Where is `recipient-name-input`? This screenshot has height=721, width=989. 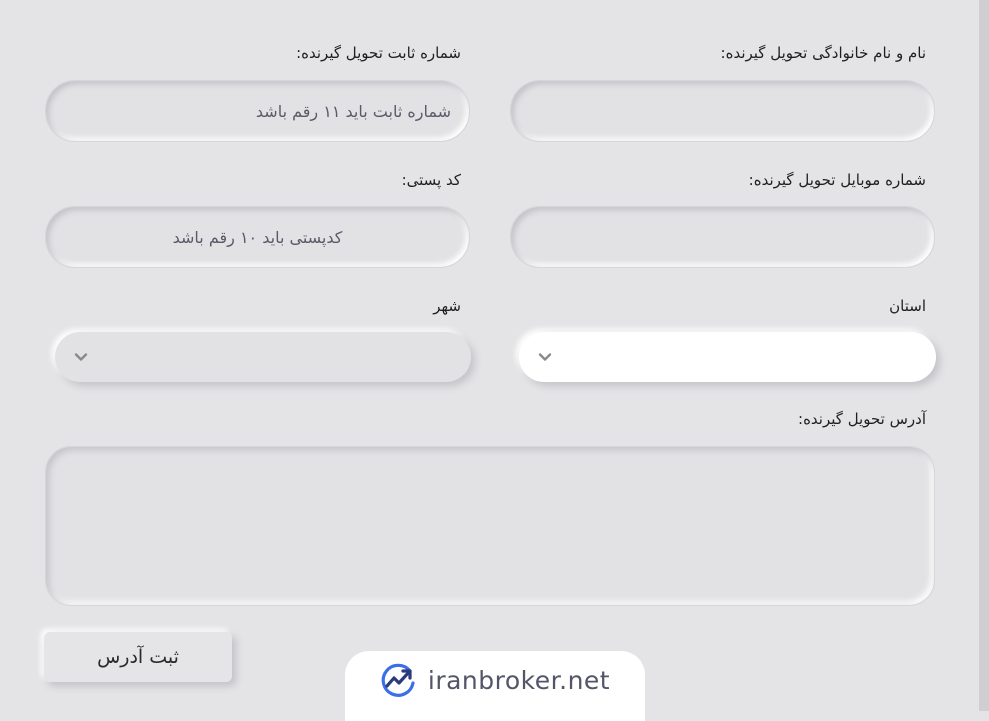
recipient-name-input is located at coordinates (722, 111).